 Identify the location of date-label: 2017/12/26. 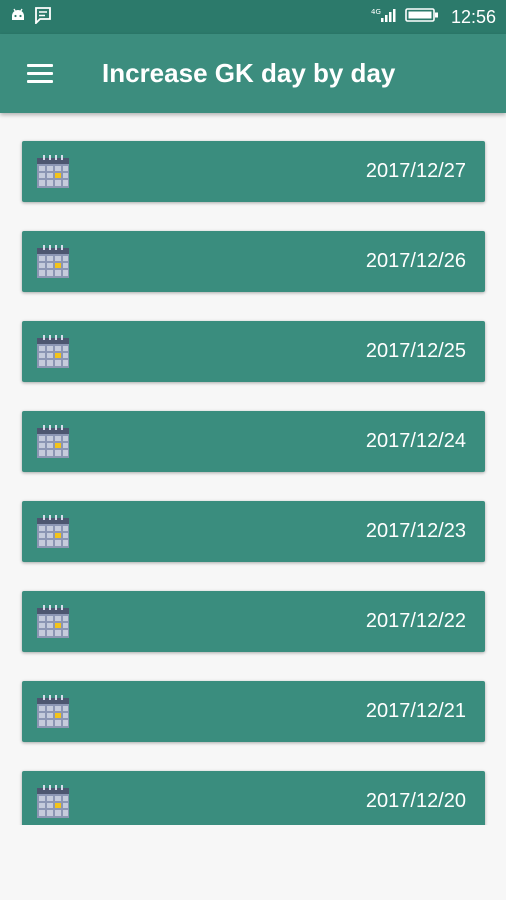
(415, 261).